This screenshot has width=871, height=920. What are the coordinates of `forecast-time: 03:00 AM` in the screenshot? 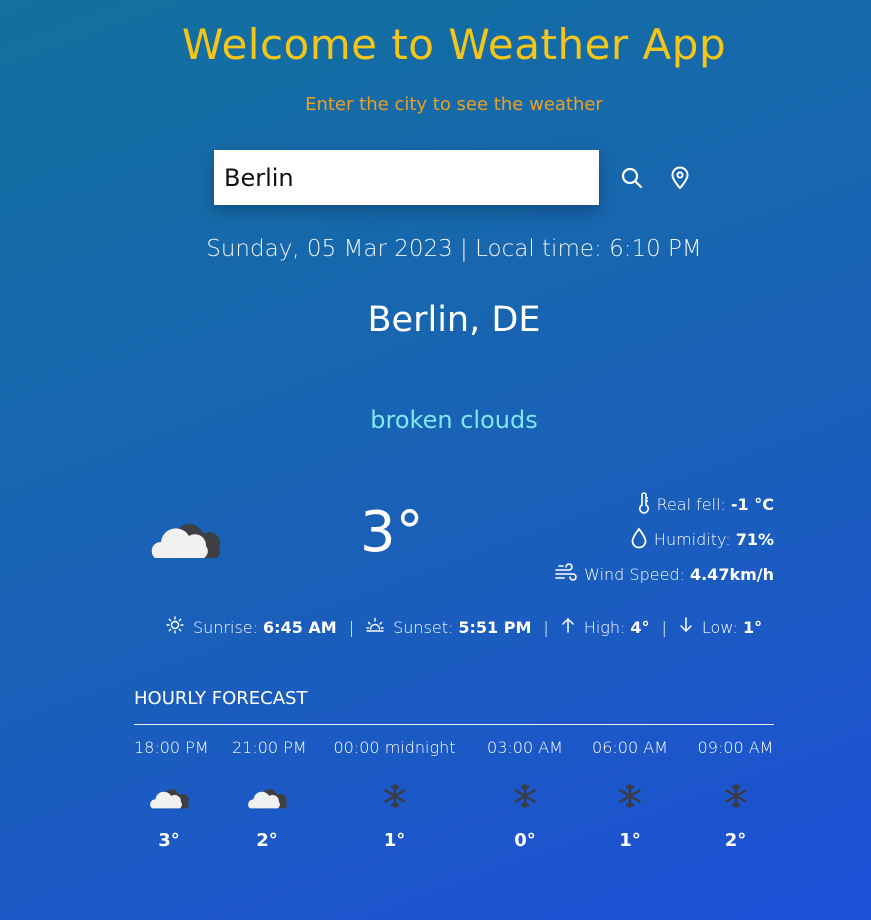 It's located at (525, 747).